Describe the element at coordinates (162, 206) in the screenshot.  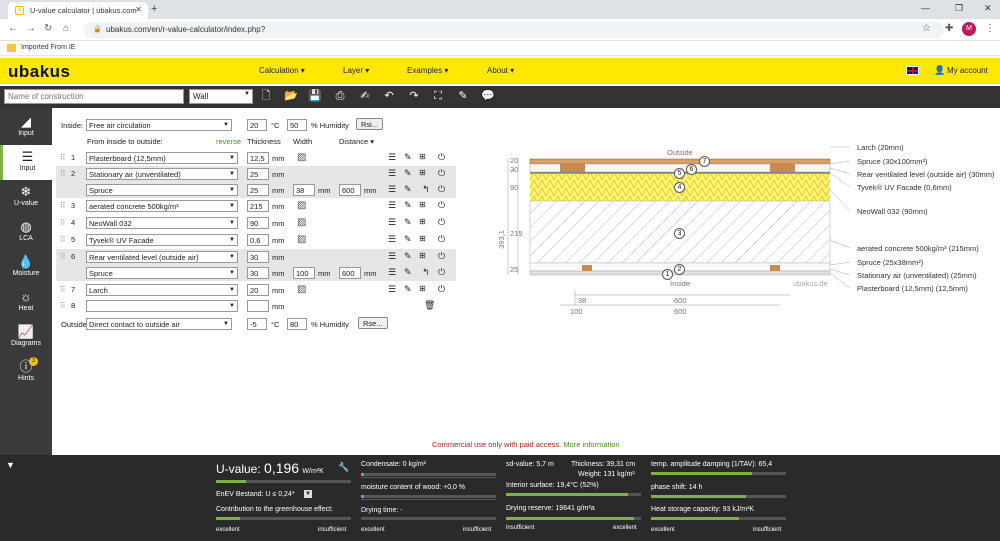
I see `layer-material-select: aerated concrete 500kg/m³` at that location.